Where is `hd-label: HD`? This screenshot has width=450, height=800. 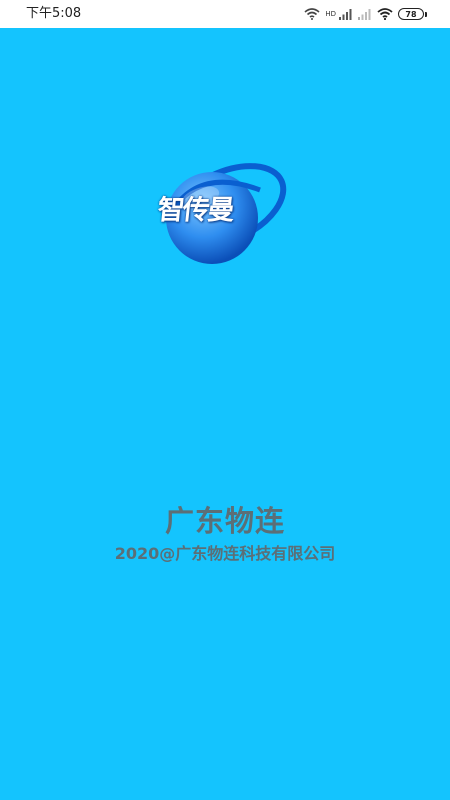
hd-label: HD is located at coordinates (330, 13).